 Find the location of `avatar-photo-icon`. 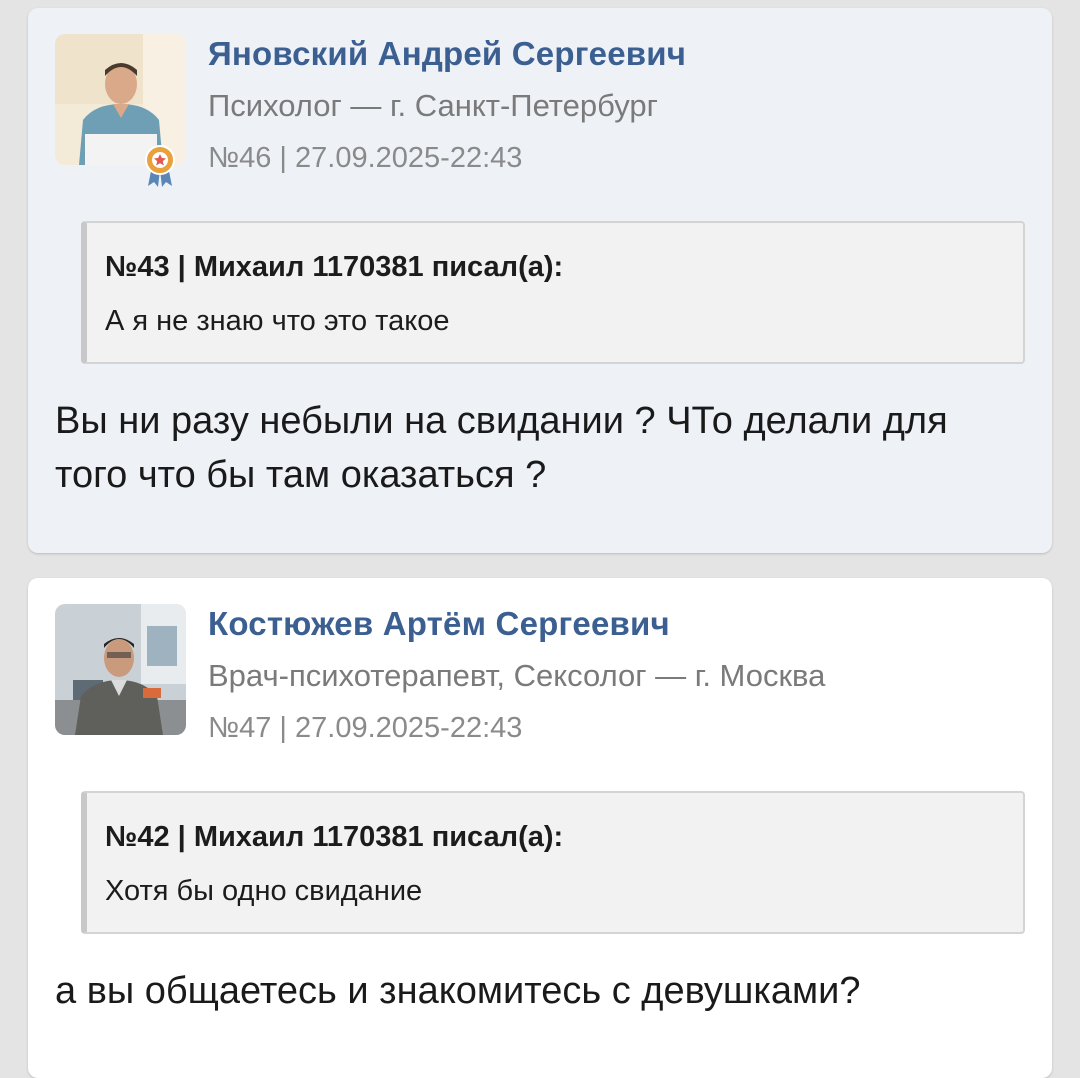

avatar-photo-icon is located at coordinates (120, 669).